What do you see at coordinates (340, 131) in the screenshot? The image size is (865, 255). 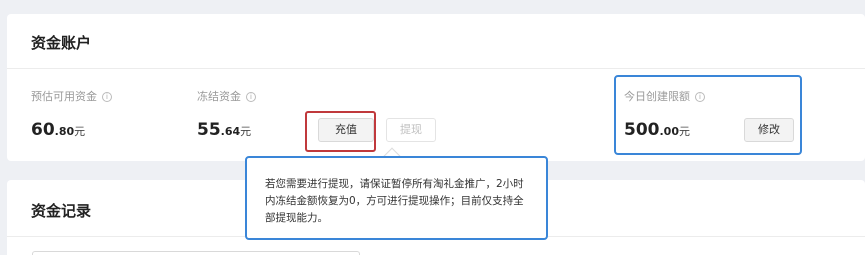 I see `recharge-highlight-box` at bounding box center [340, 131].